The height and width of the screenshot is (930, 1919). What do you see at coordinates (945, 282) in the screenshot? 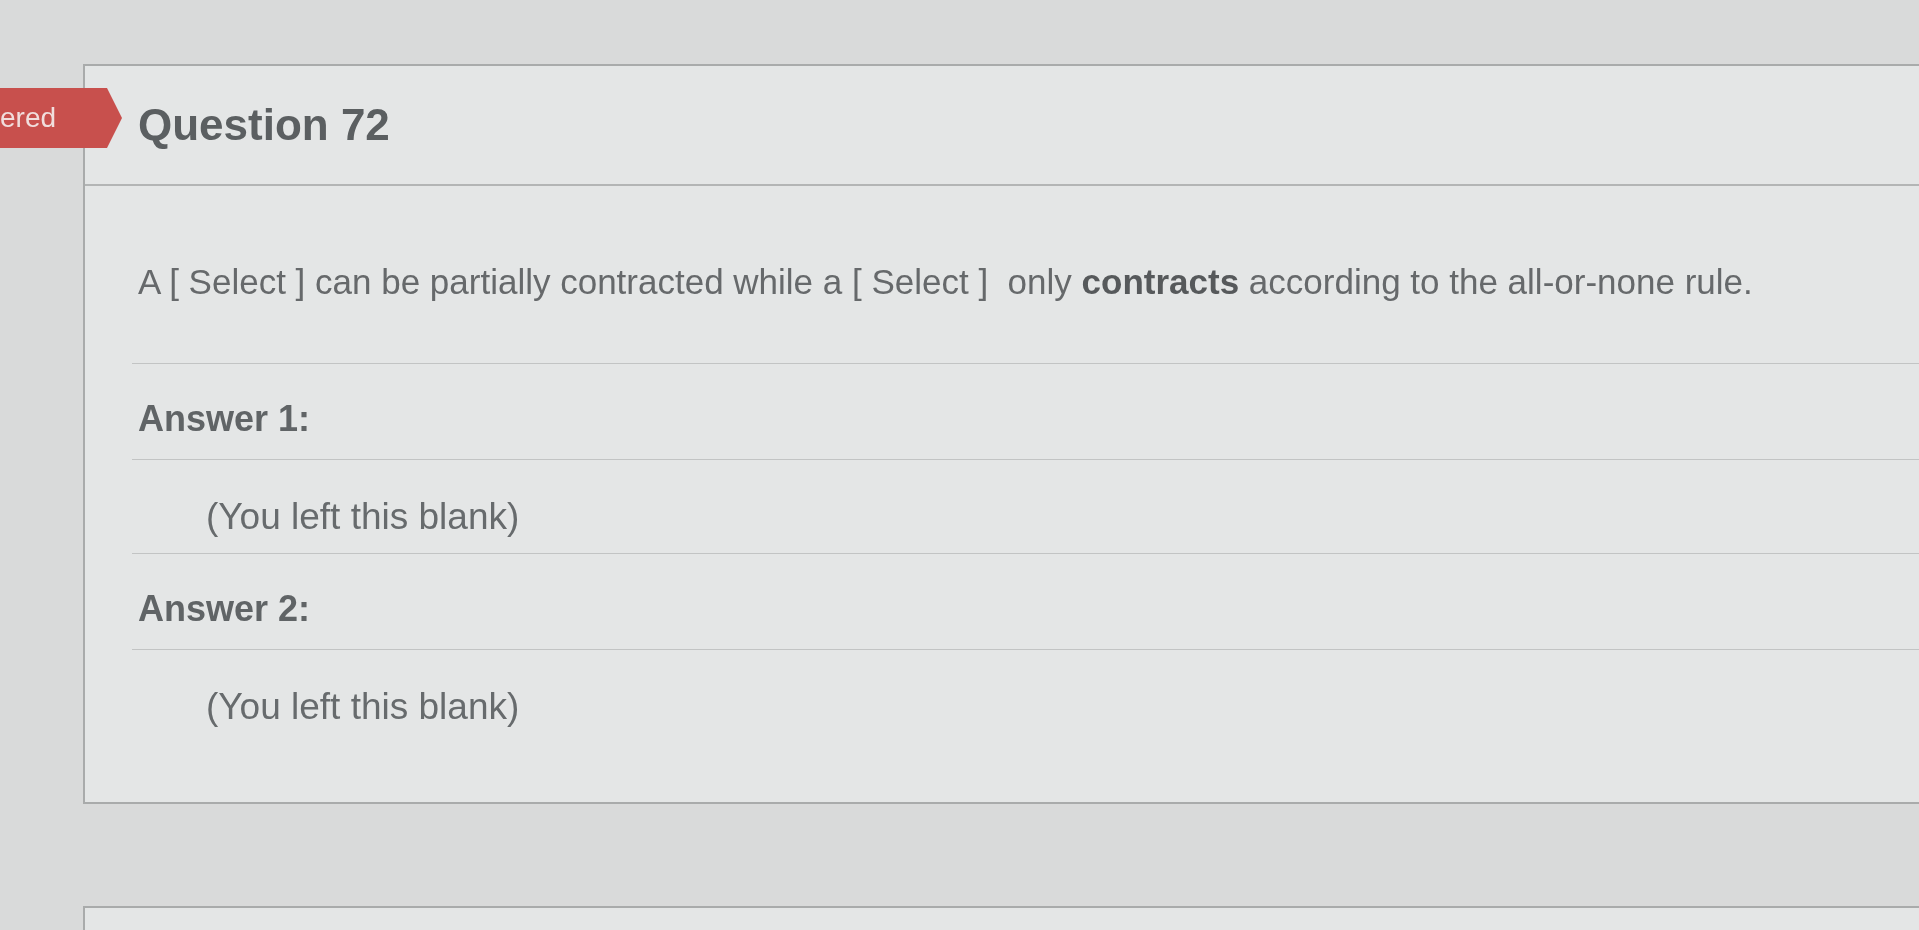
I see `question-text: A [ Select ] can be partially contracted while a [ Select ] only contracts according to the all-or-none rule.` at bounding box center [945, 282].